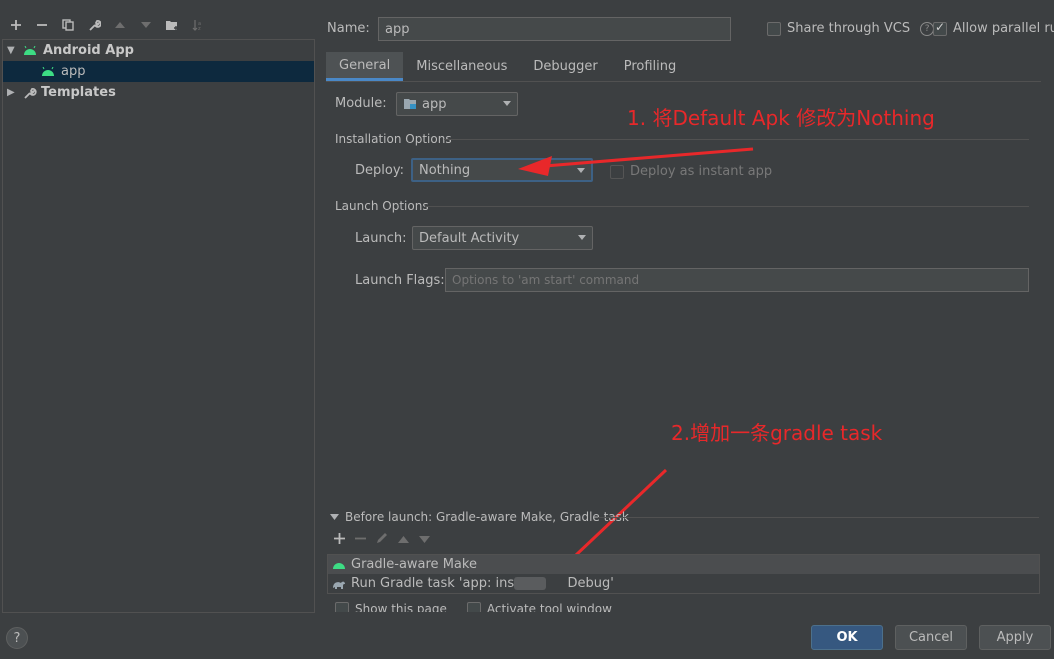  Describe the element at coordinates (199, 28) in the screenshot. I see `svg-text: z` at that location.